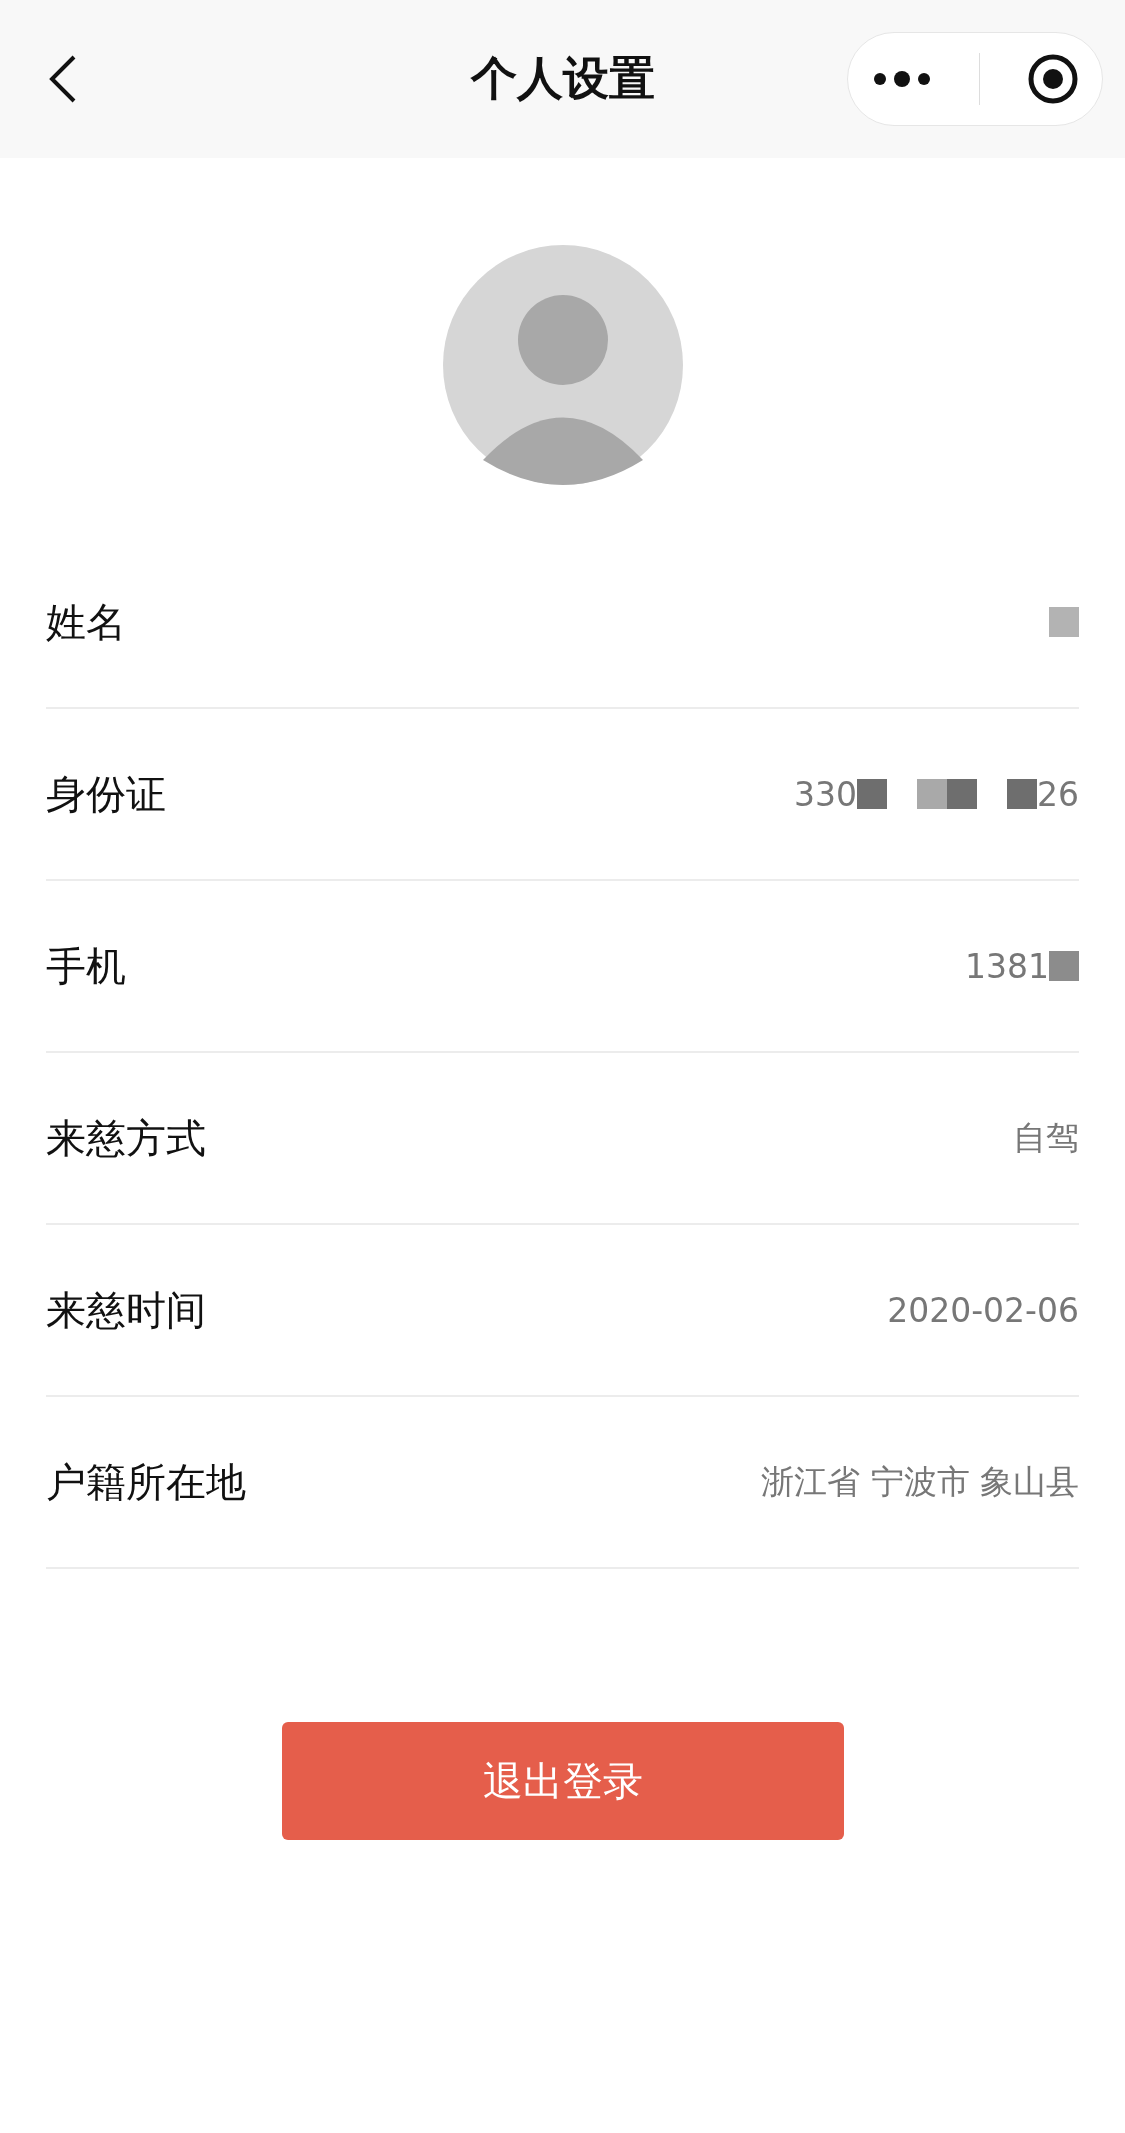 The image size is (1125, 2133). I want to click on field-label: 来慈方式, so click(126, 1138).